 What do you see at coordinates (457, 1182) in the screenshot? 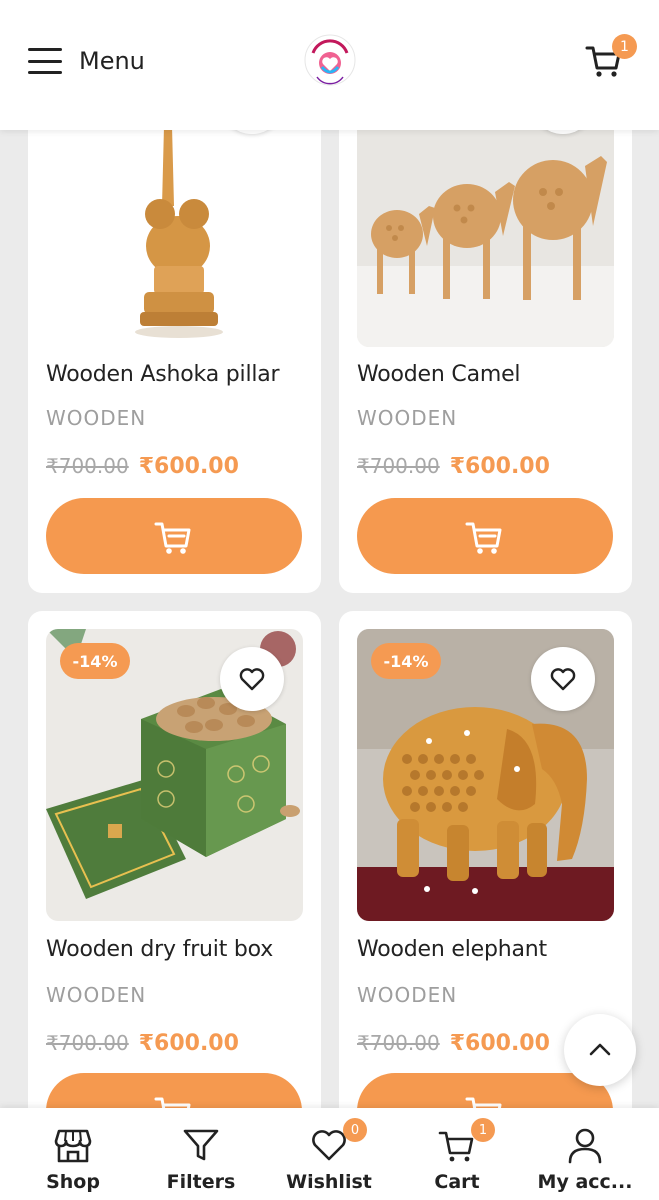
I see `nav-label-cart: Cart` at bounding box center [457, 1182].